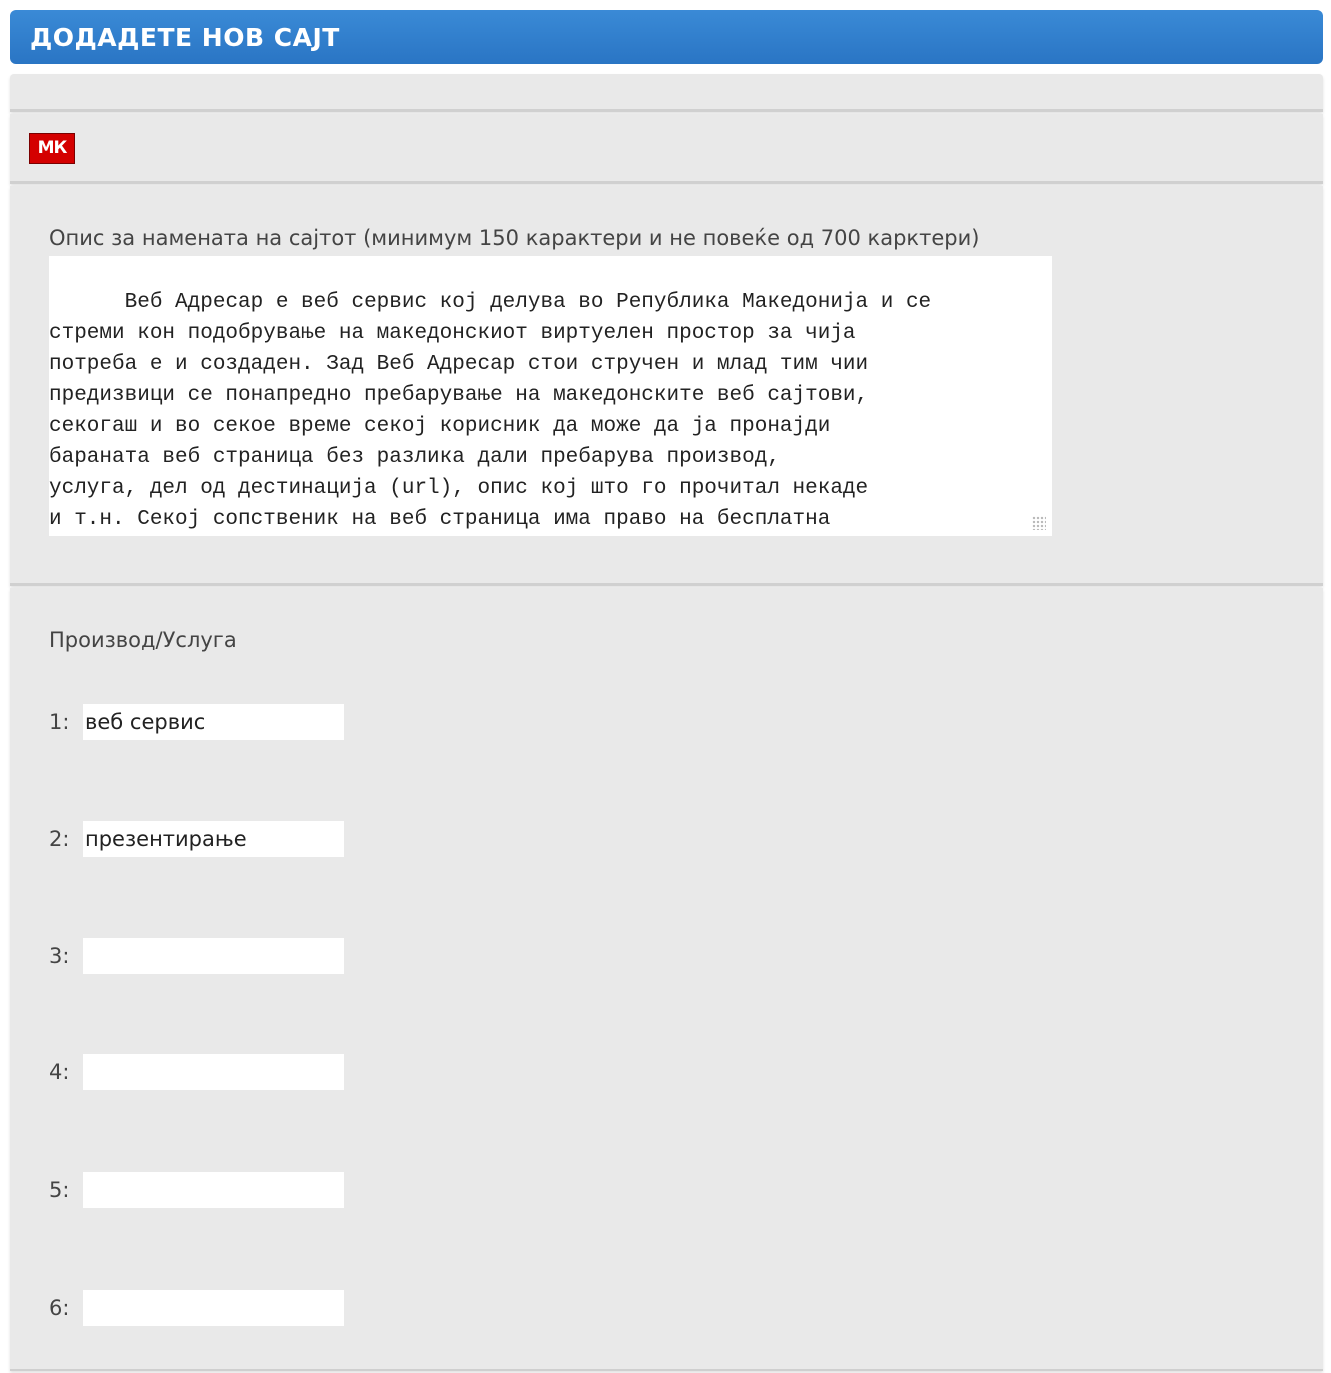 Image resolution: width=1331 pixels, height=1373 pixels. Describe the element at coordinates (59, 839) in the screenshot. I see `product-number: 2:` at that location.